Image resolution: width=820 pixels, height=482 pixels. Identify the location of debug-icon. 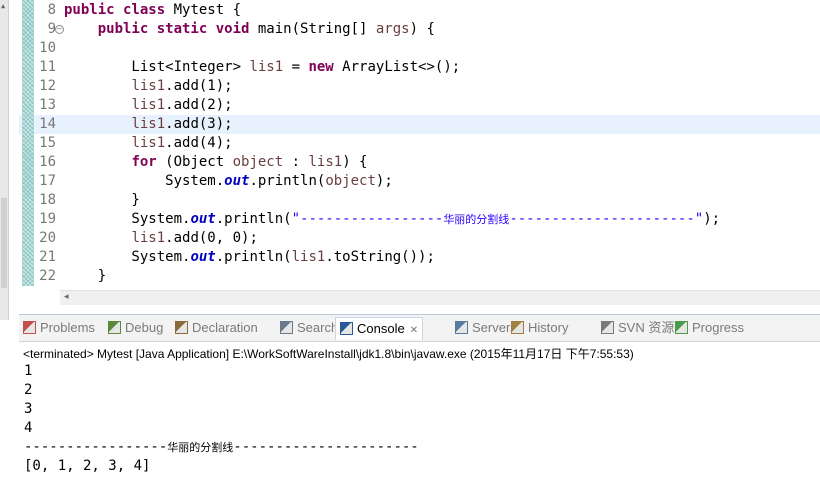
(114, 327).